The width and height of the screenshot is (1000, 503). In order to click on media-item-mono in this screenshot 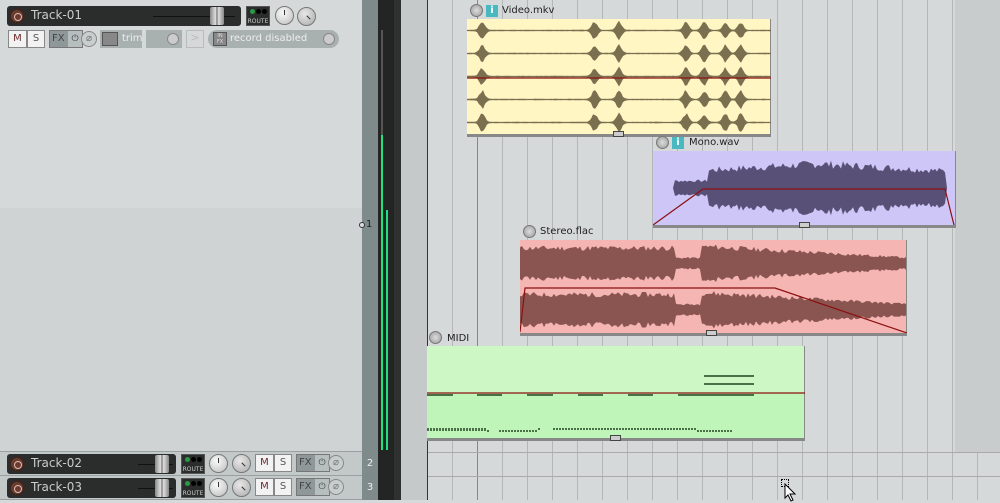, I will do `click(804, 189)`.